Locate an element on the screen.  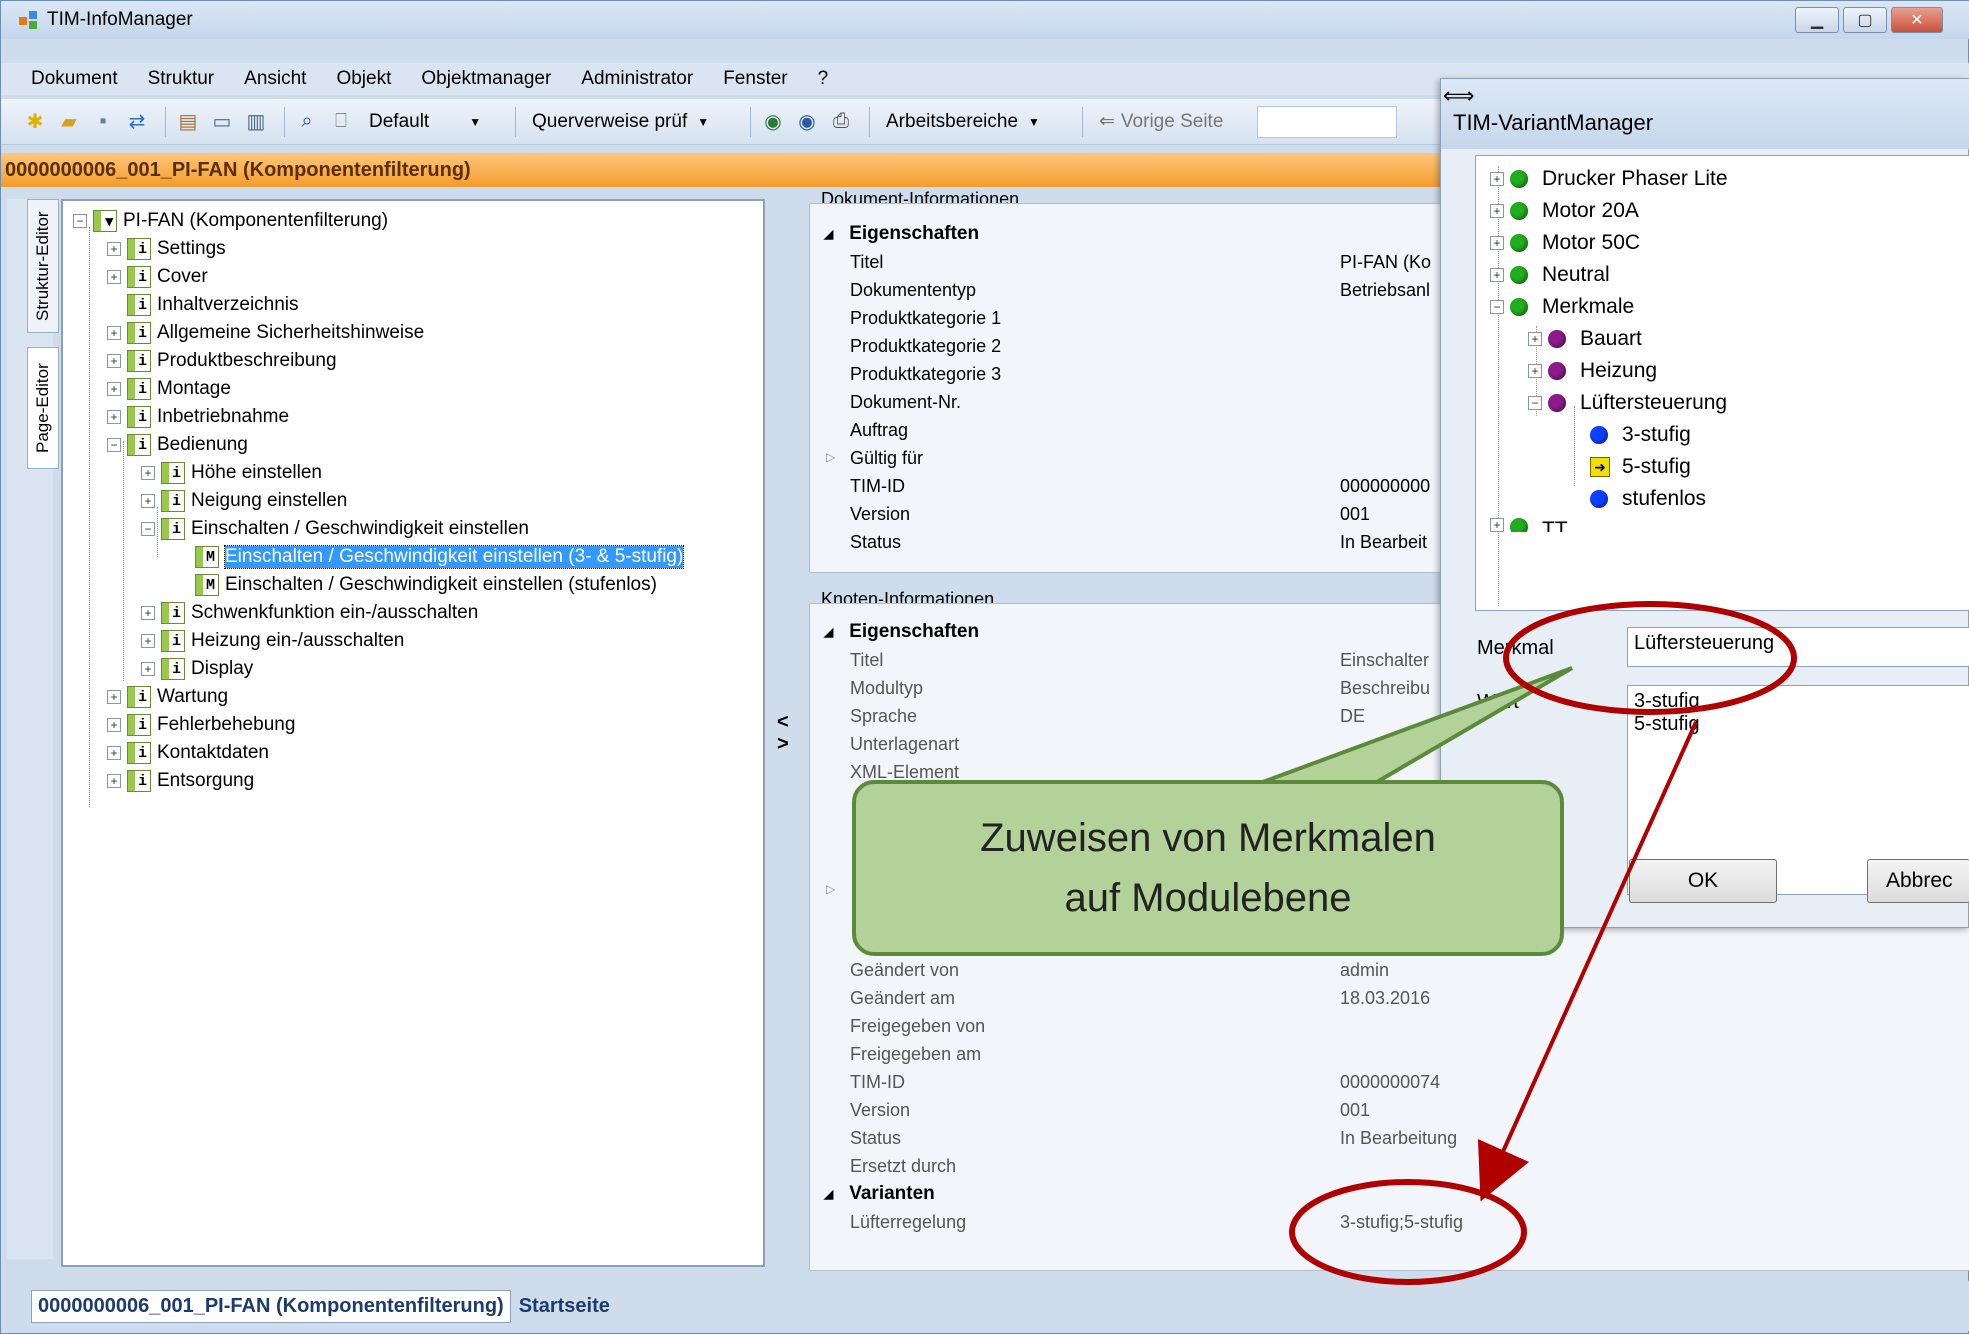
cancel-button: Abbrec is located at coordinates (1918, 881).